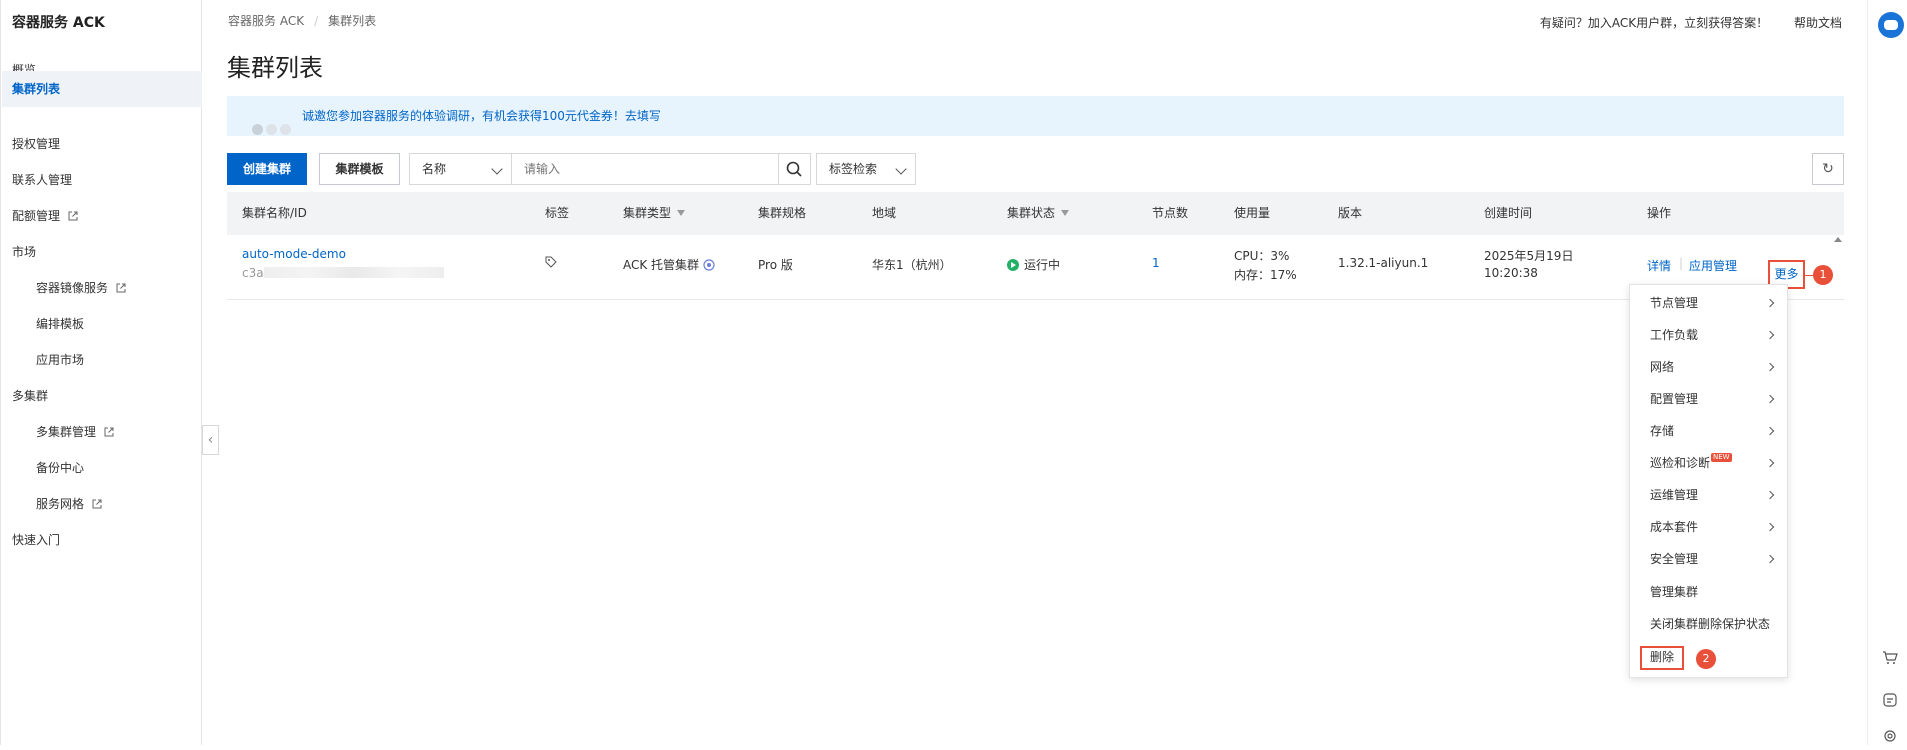 The height and width of the screenshot is (750, 1907). I want to click on tag-search-button: 标签检索, so click(866, 169).